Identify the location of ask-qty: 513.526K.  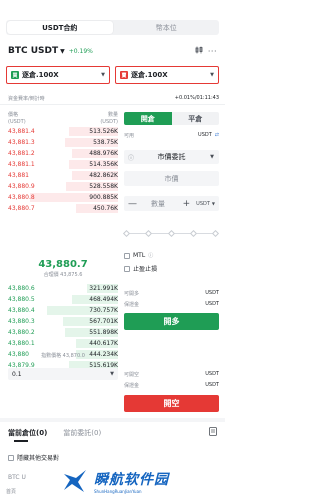
(103, 131).